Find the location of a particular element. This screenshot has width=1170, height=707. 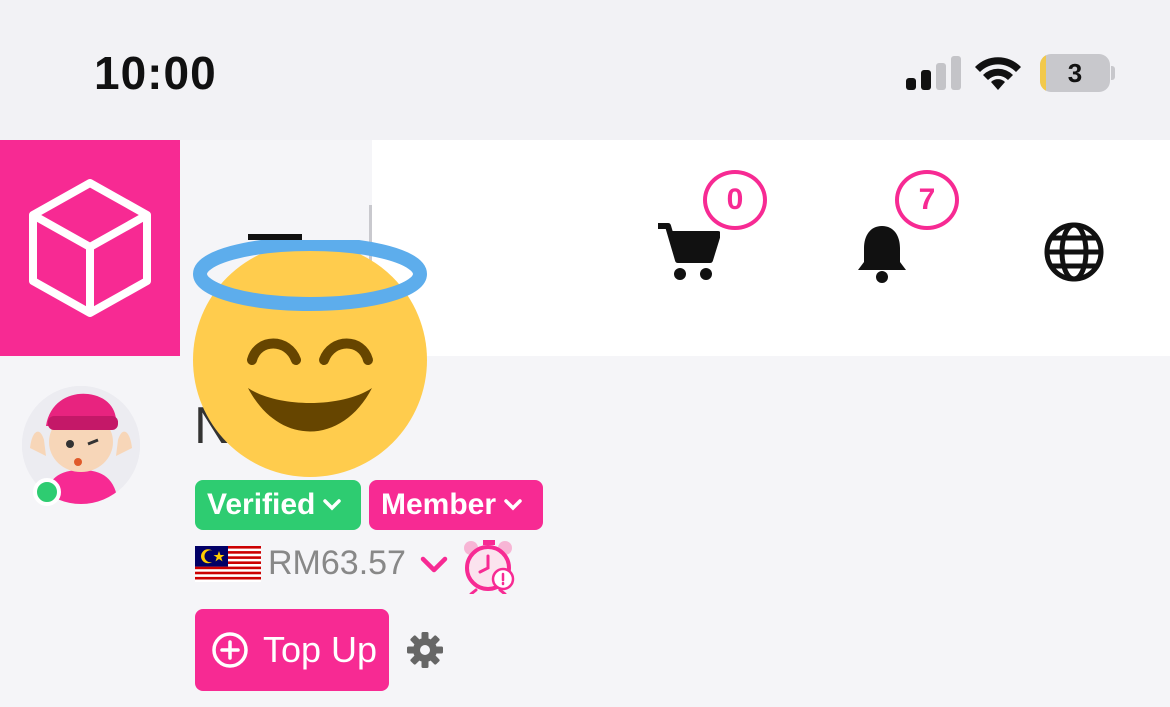

globe-icon is located at coordinates (1074, 252).